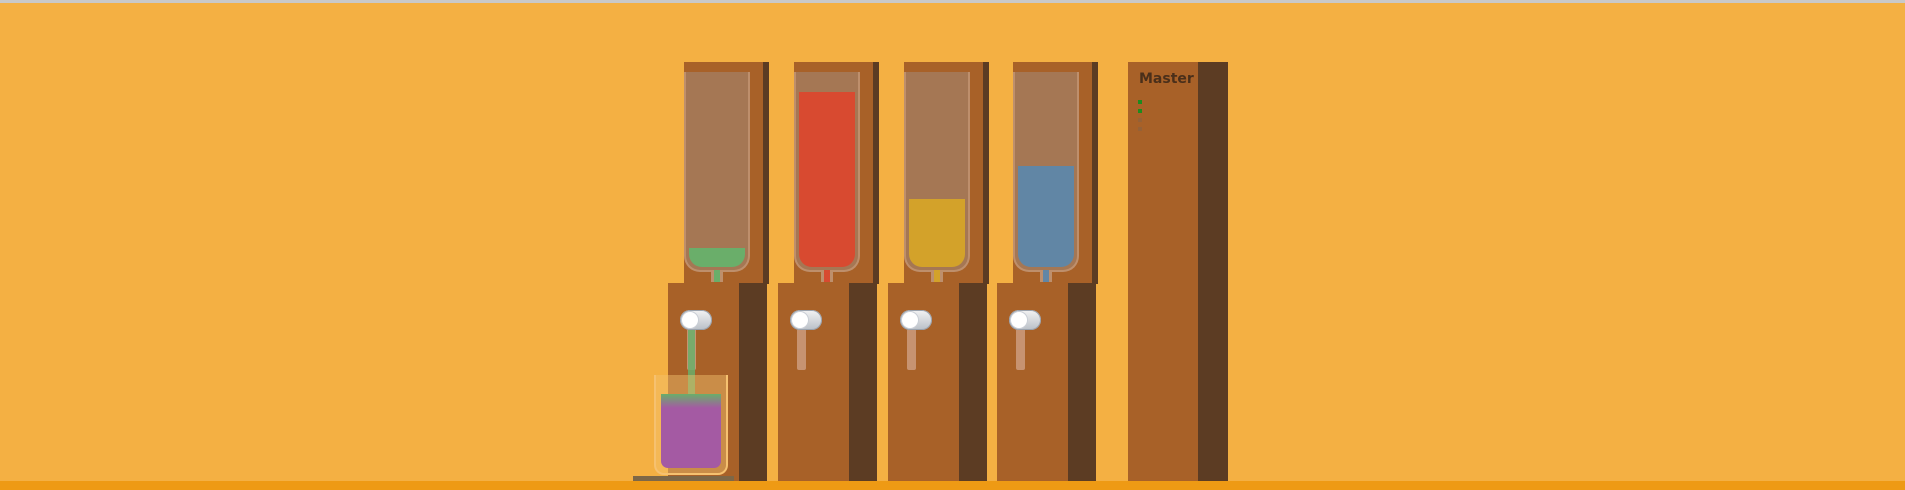  Describe the element at coordinates (691, 431) in the screenshot. I see `glass-liquid` at that location.